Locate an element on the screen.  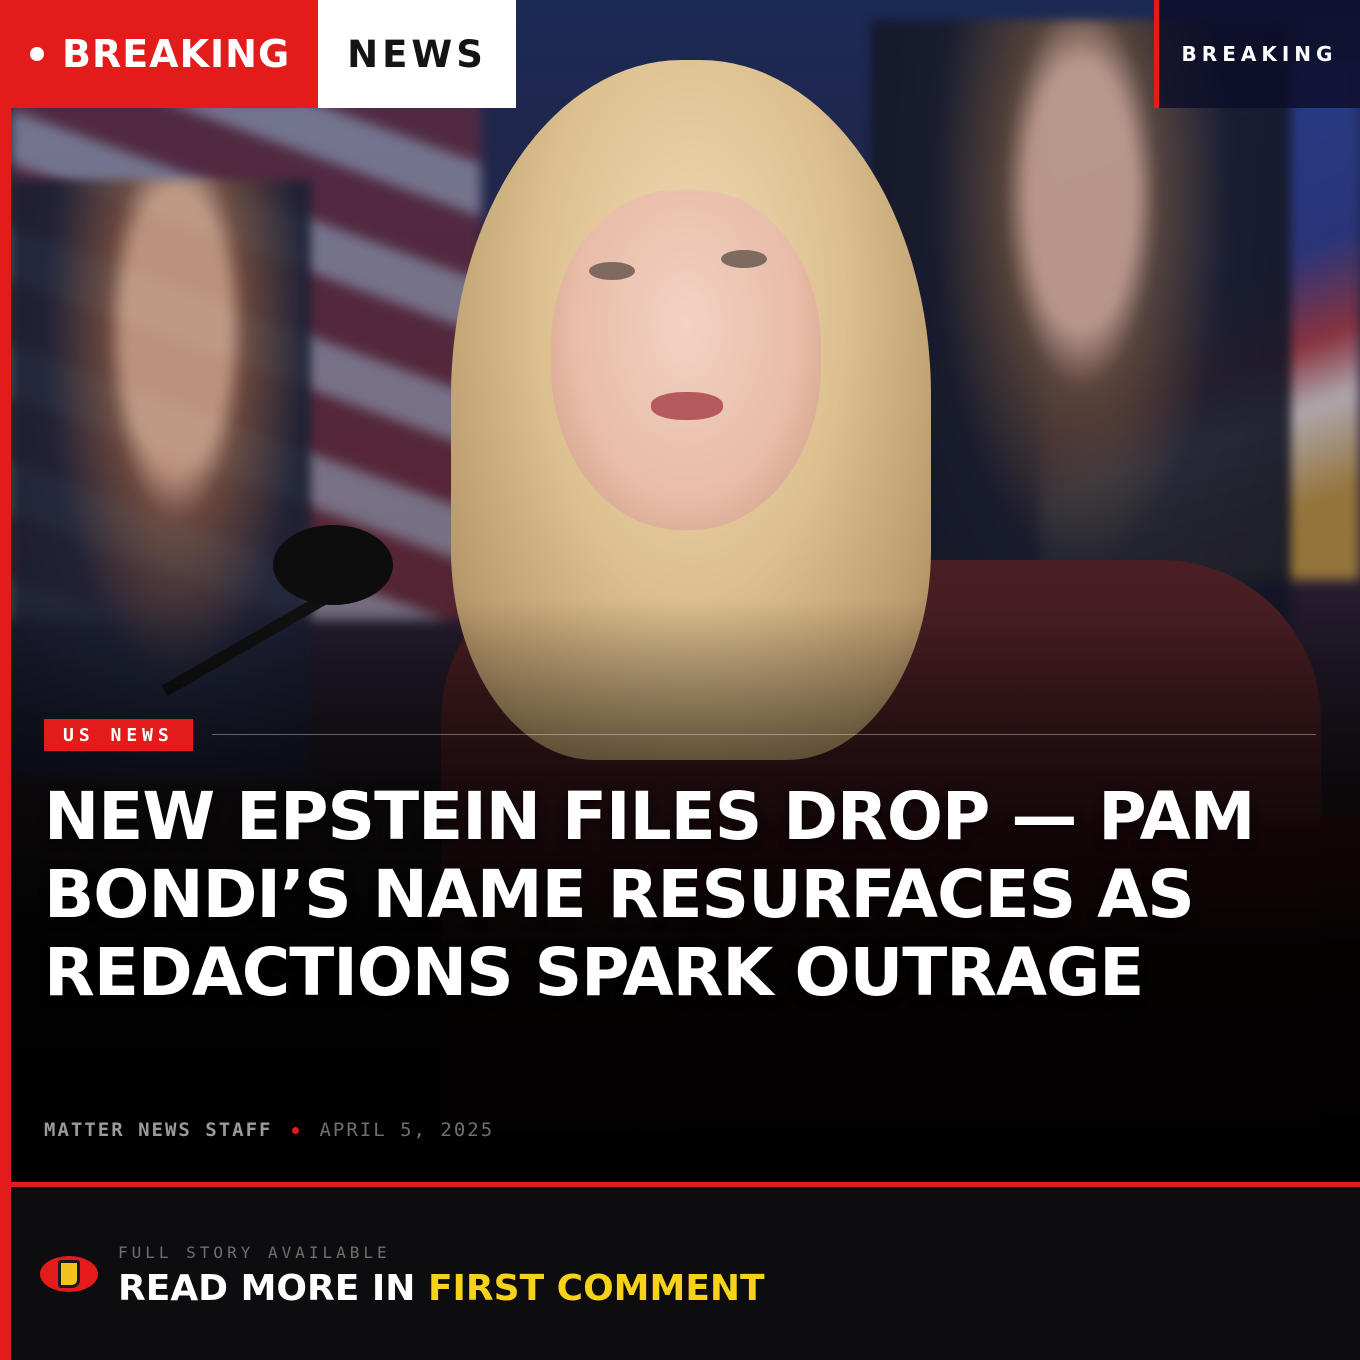
speaker-eye-left is located at coordinates (612, 271).